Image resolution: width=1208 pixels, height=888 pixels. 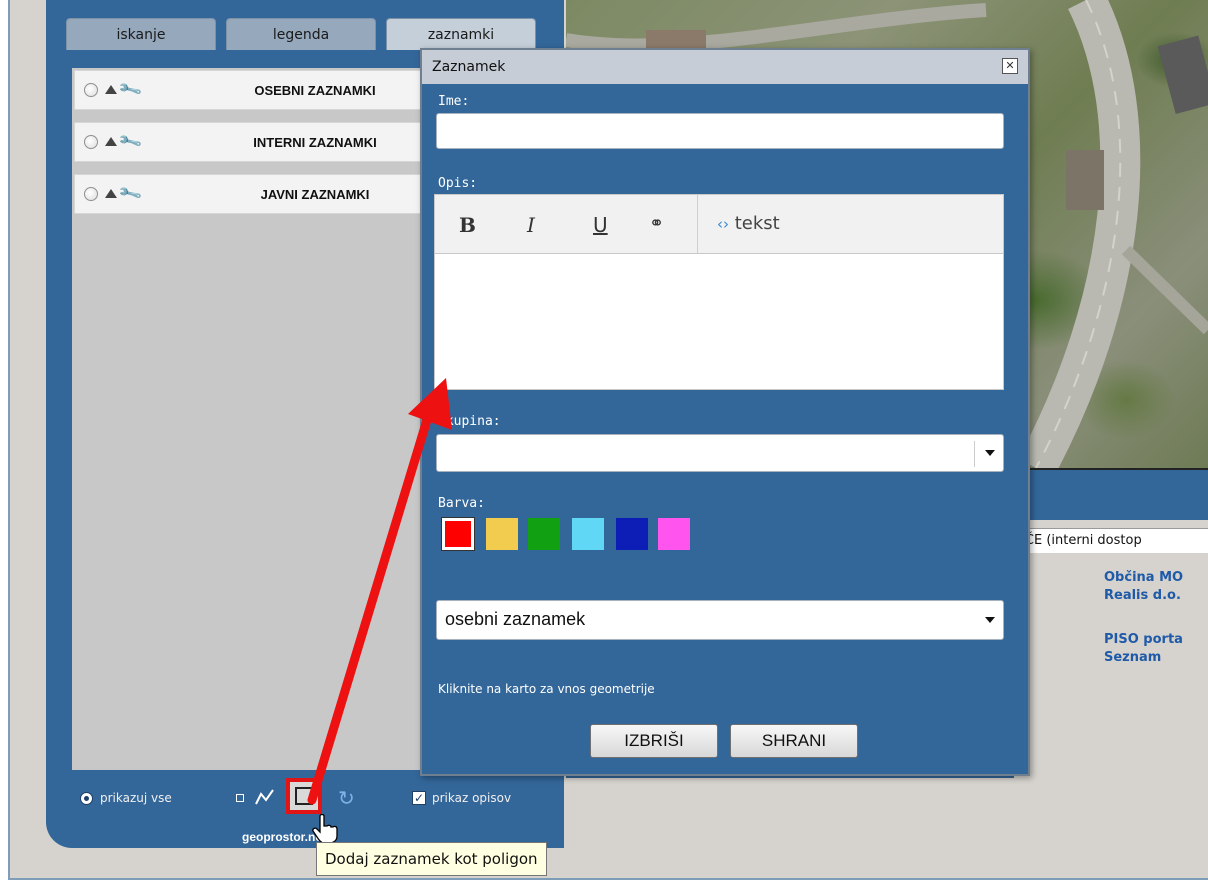 I want to click on layer-label: OSEBNI ZAZNAMKI, so click(x=315, y=90).